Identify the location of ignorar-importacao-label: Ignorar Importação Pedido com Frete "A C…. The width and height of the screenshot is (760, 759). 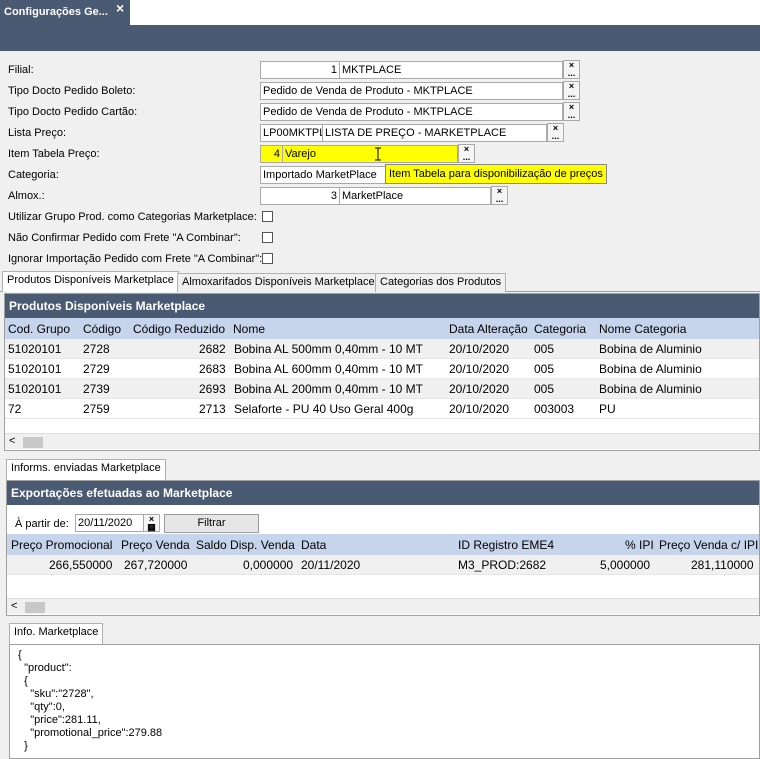
(135, 259).